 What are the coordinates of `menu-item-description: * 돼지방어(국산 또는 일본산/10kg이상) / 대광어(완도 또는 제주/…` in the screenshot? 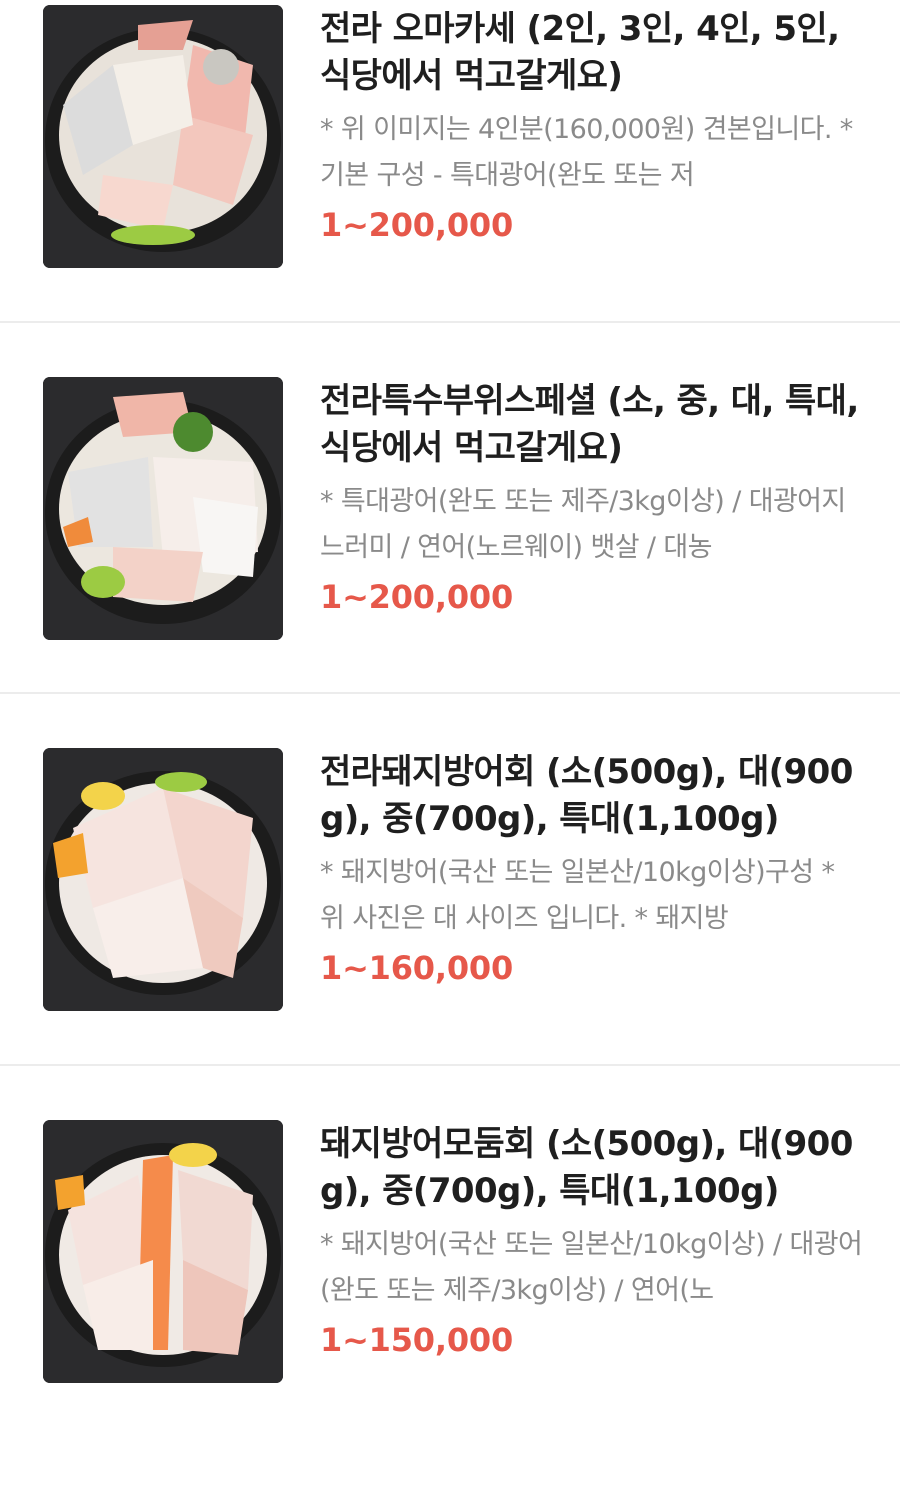 It's located at (591, 1267).